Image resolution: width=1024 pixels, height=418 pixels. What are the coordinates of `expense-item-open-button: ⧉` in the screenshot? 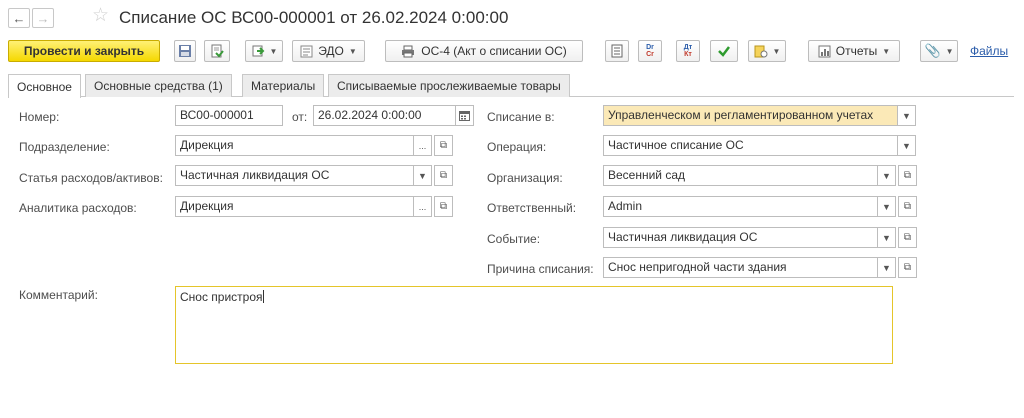 It's located at (443, 175).